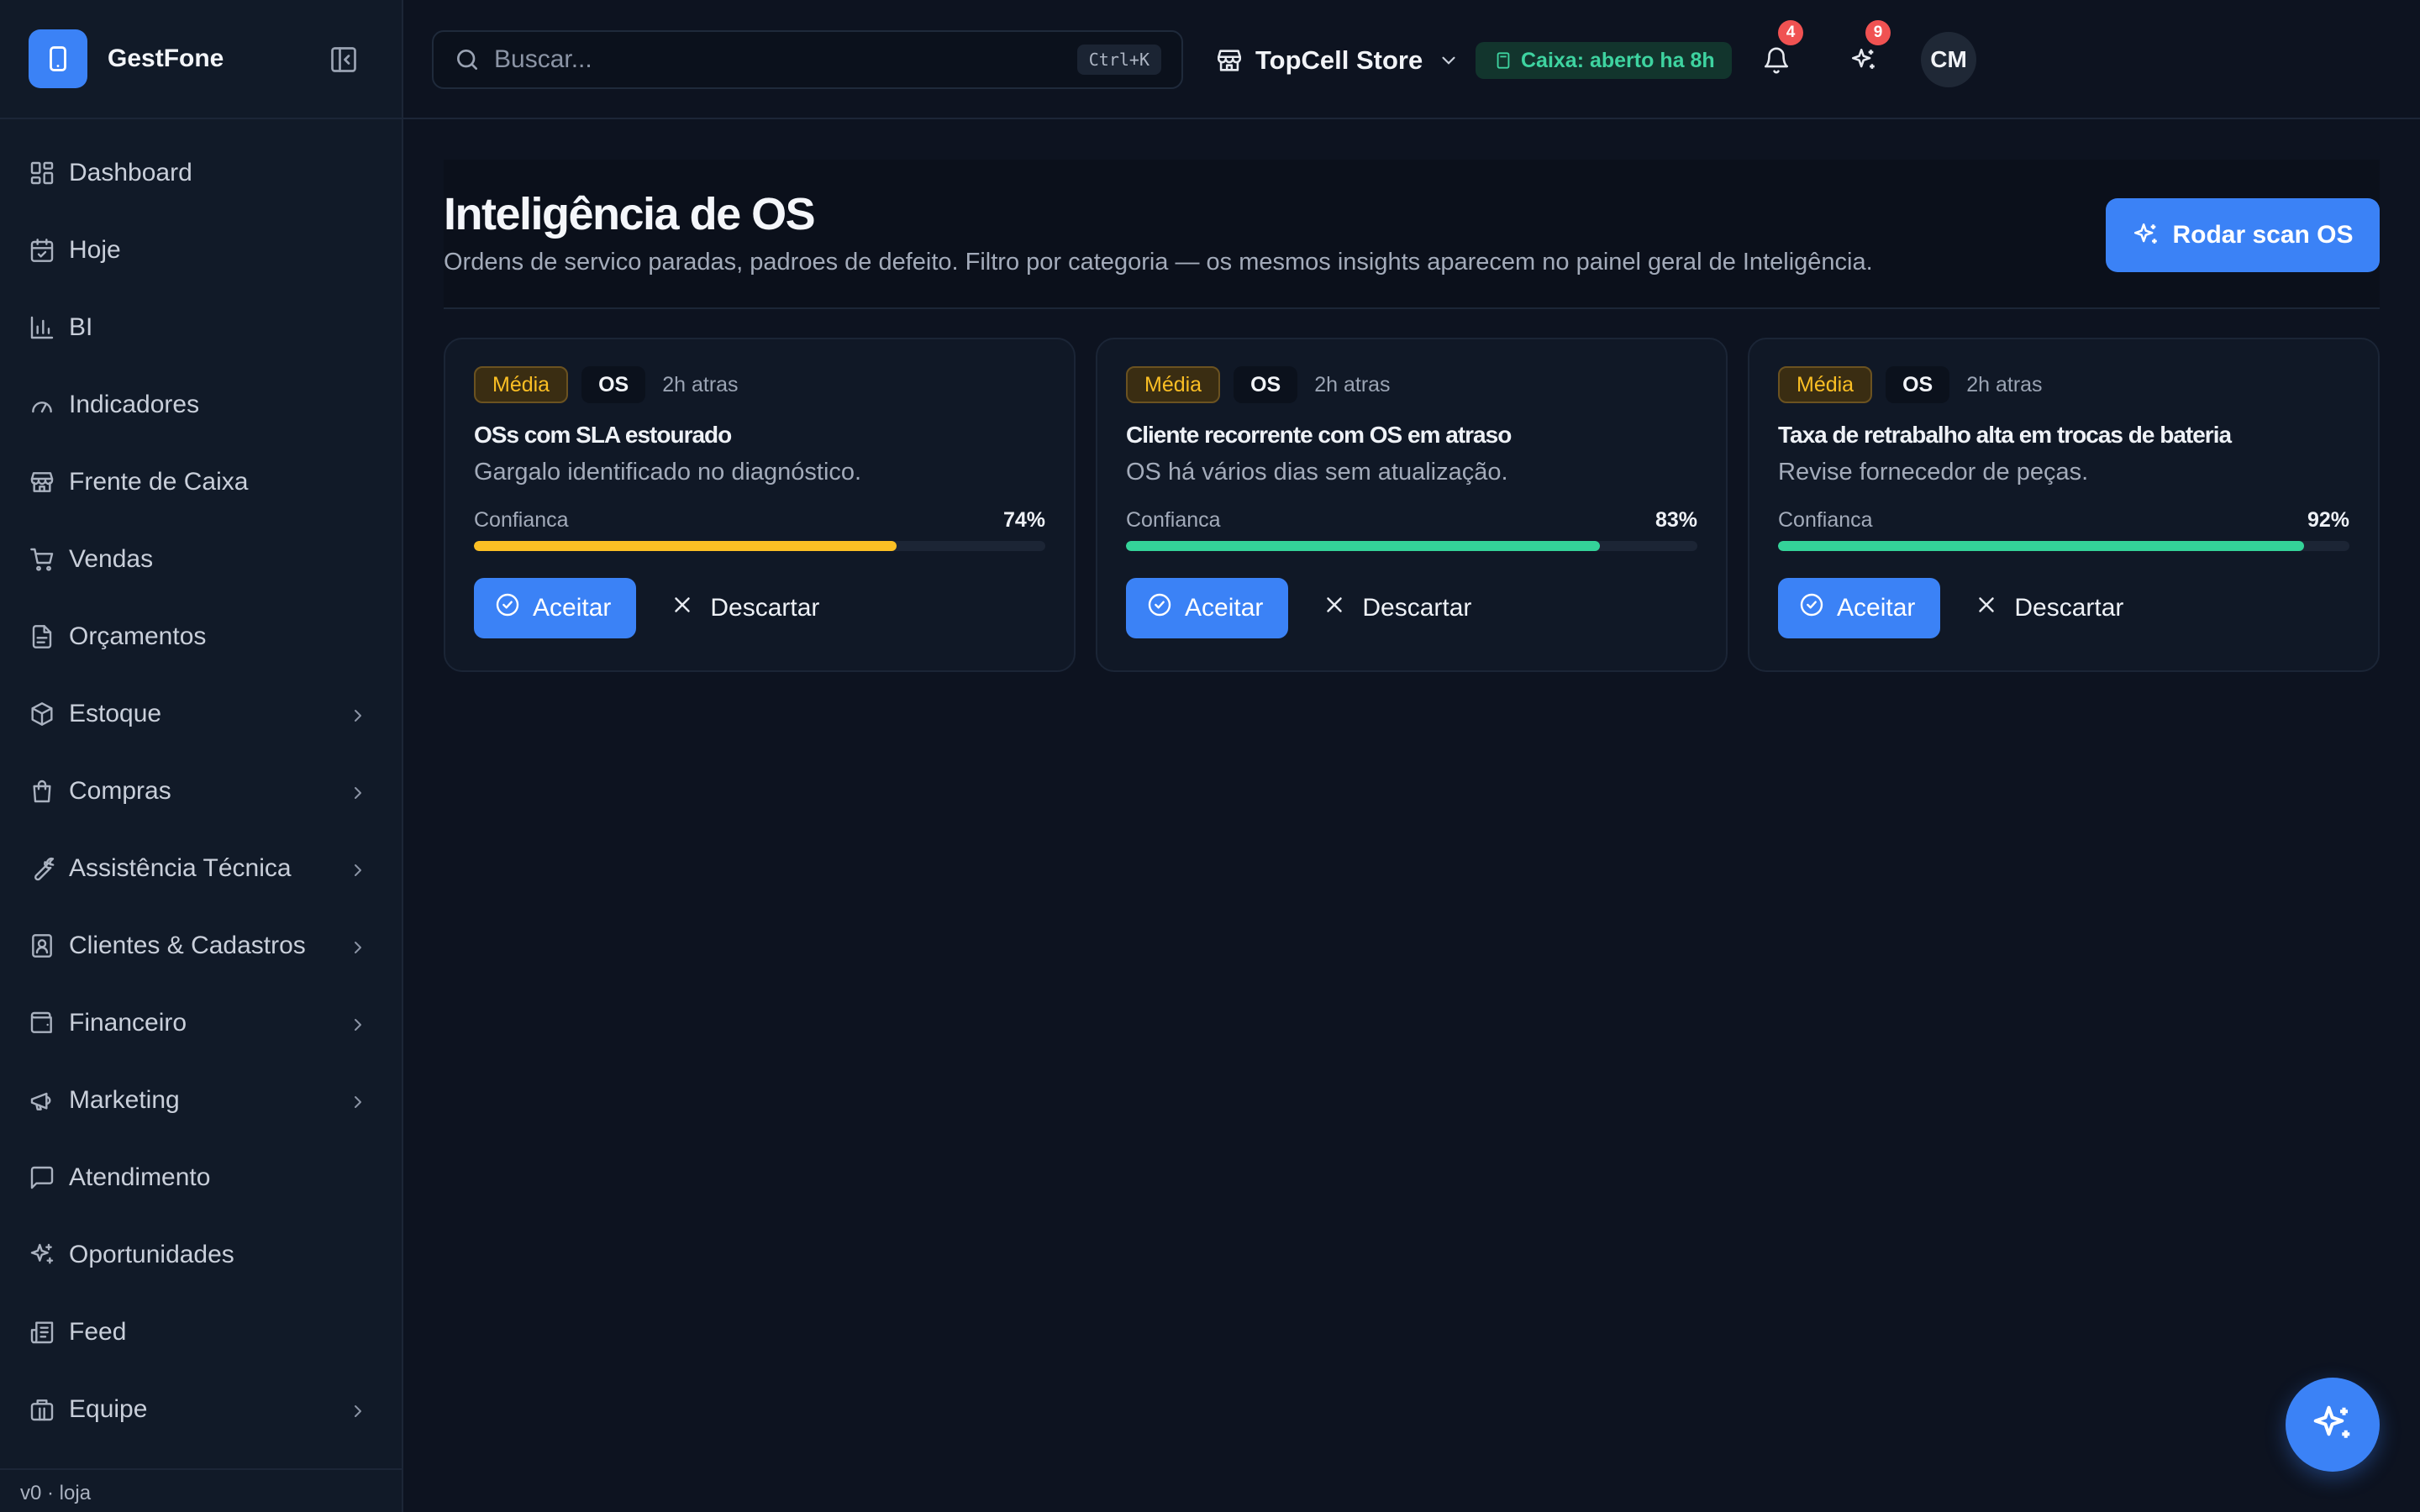  What do you see at coordinates (42, 791) in the screenshot?
I see `shopping-bag-icon` at bounding box center [42, 791].